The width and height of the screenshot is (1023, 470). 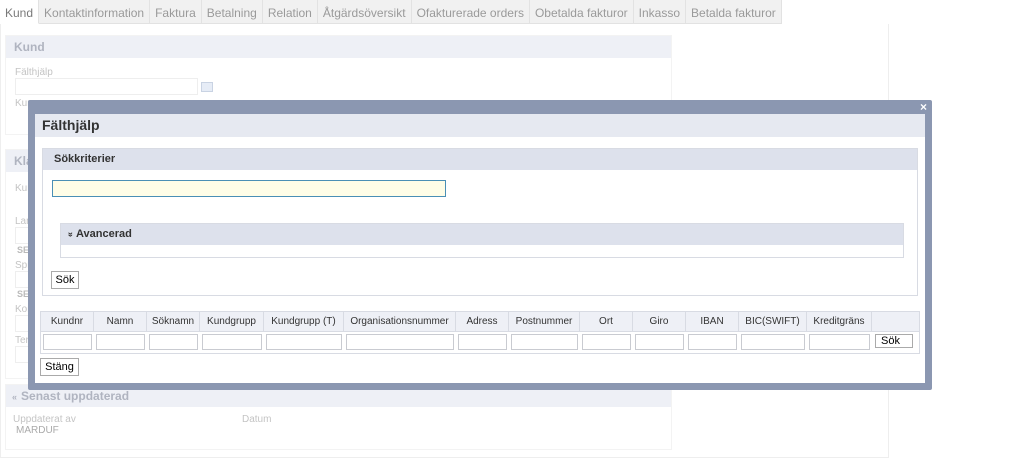 What do you see at coordinates (364, 12) in the screenshot?
I see `tab-atgardsoversikt: Åtgärdsöversikt` at bounding box center [364, 12].